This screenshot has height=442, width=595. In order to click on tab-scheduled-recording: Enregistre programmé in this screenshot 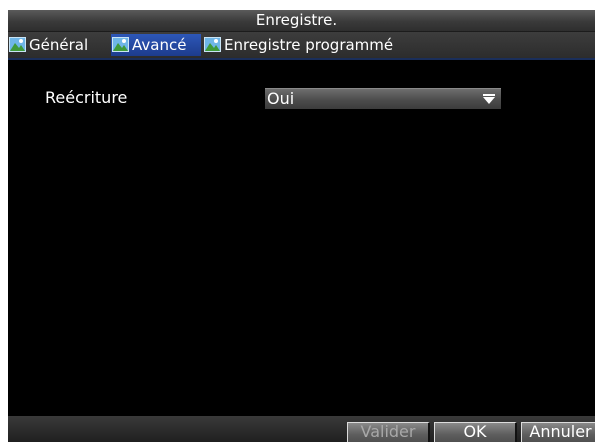, I will do `click(312, 45)`.